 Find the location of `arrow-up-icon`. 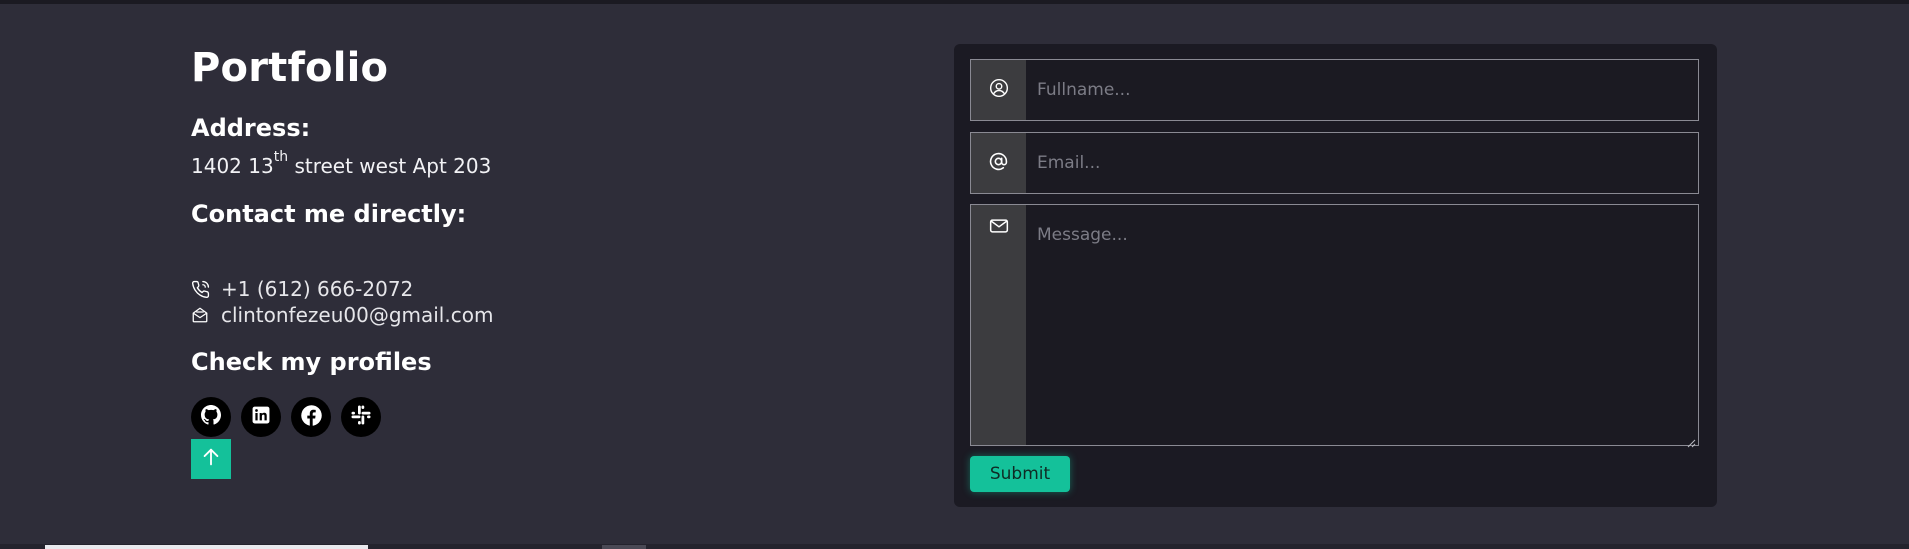

arrow-up-icon is located at coordinates (211, 459).